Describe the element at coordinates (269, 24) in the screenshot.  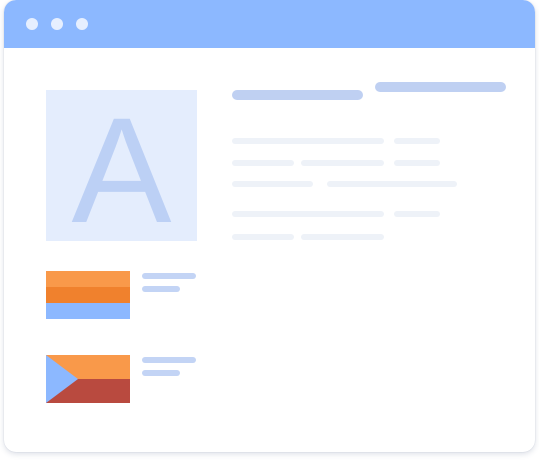
I see `title-bar` at that location.